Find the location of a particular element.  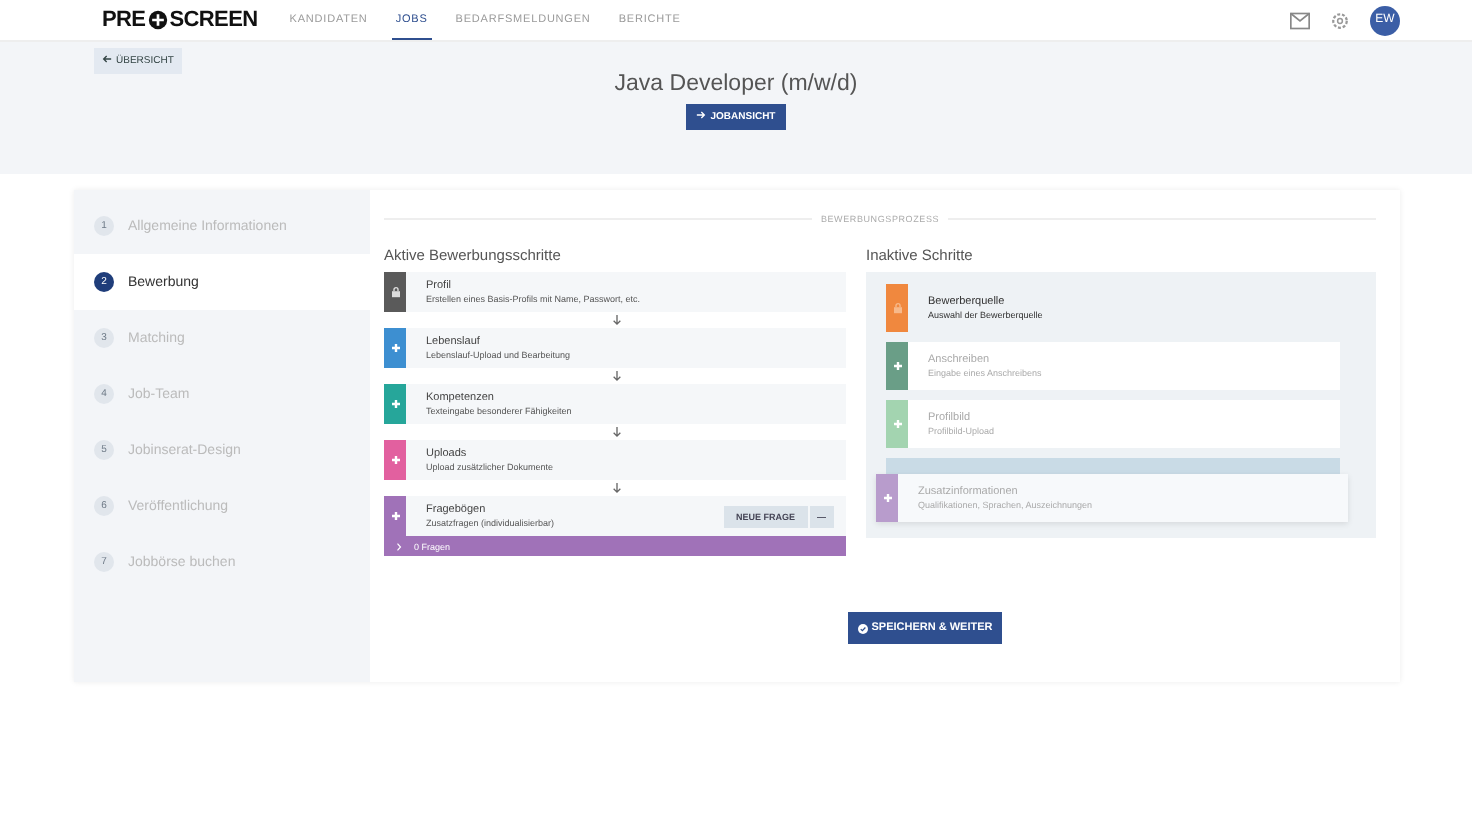

chevron-icon is located at coordinates (399, 546).